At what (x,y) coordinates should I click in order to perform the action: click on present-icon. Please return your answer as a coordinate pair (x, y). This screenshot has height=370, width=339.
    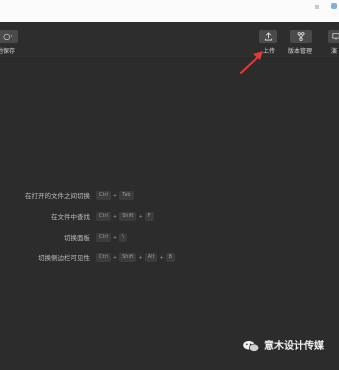
    Looking at the image, I should click on (335, 36).